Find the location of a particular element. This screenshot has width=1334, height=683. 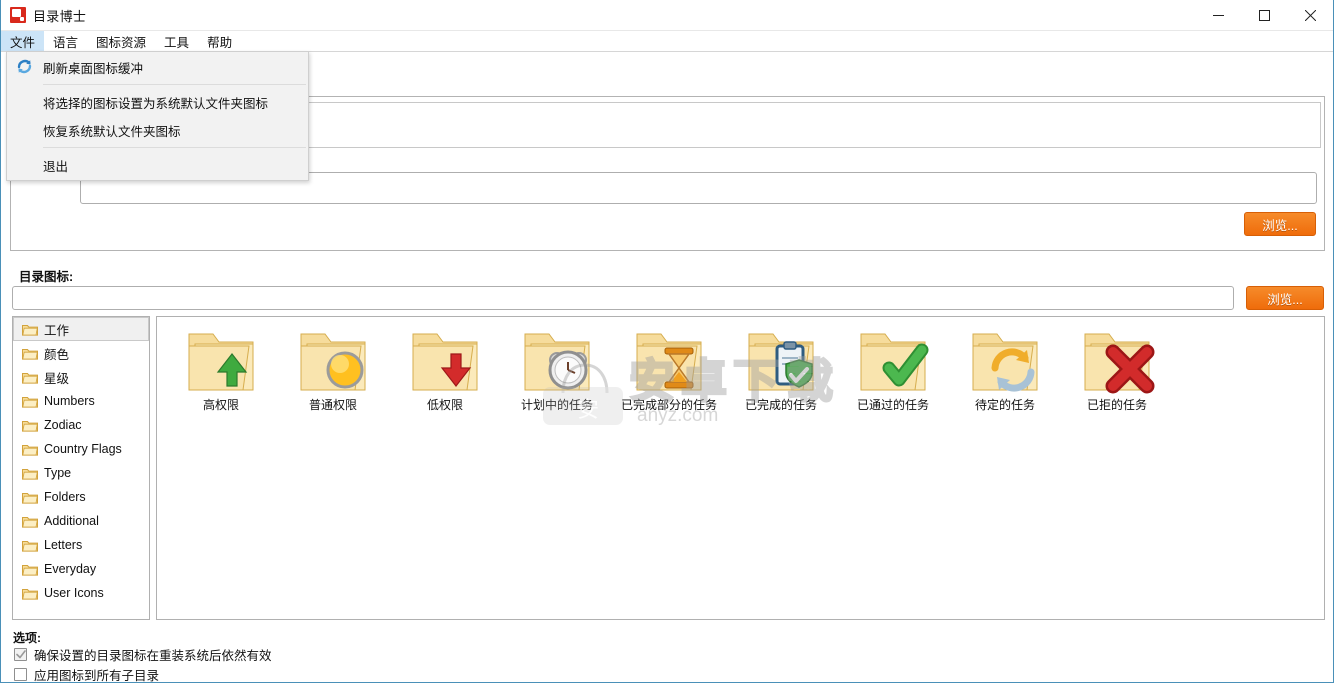

sidebar-item-label: Country Flags is located at coordinates (83, 449).